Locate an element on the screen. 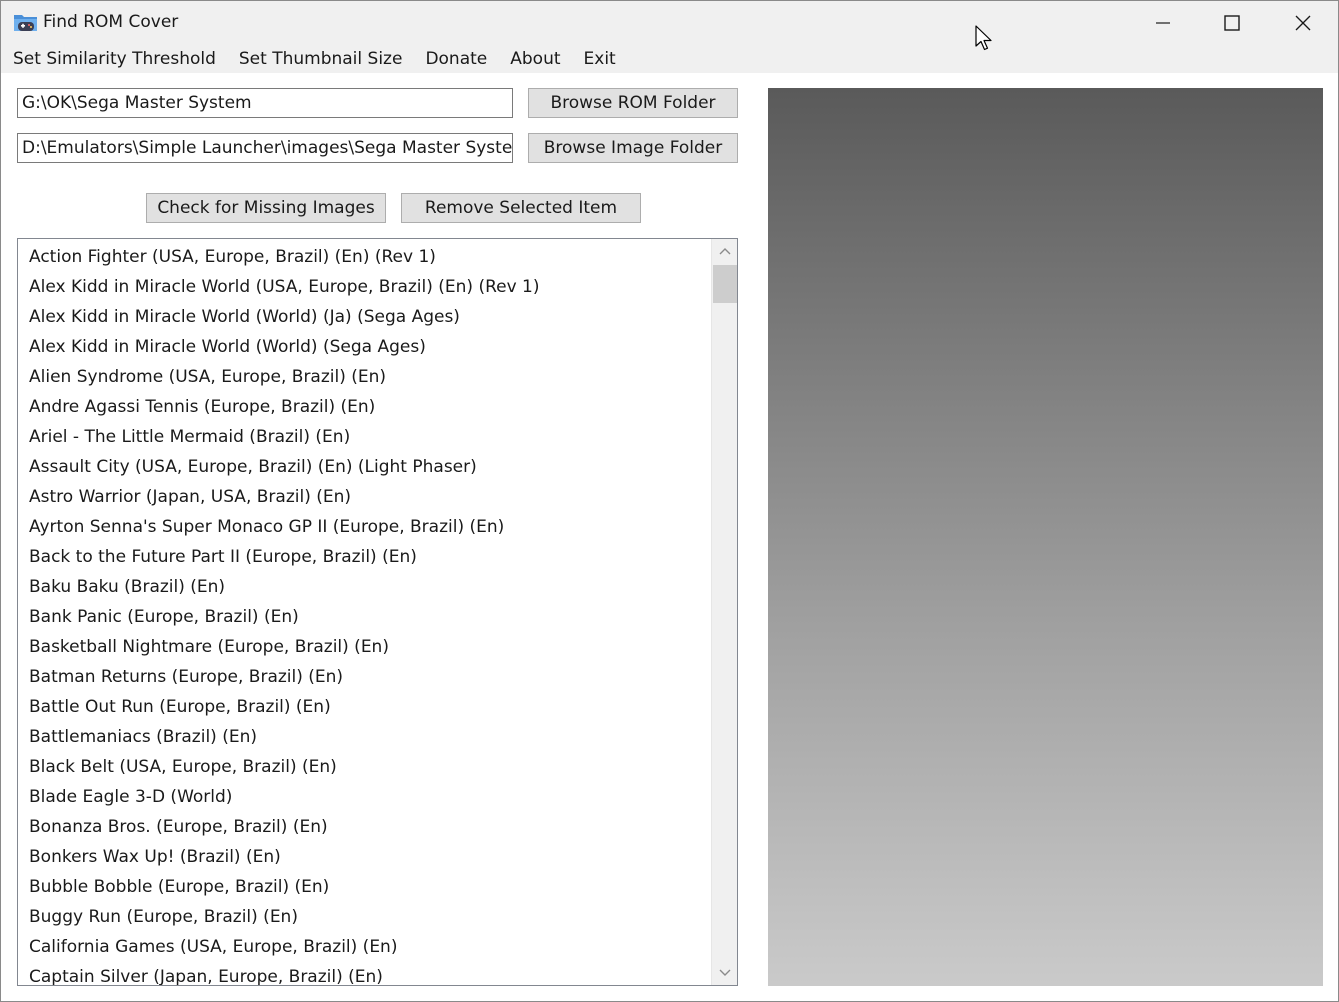 The height and width of the screenshot is (1002, 1339). menu-exit: Exit is located at coordinates (599, 59).